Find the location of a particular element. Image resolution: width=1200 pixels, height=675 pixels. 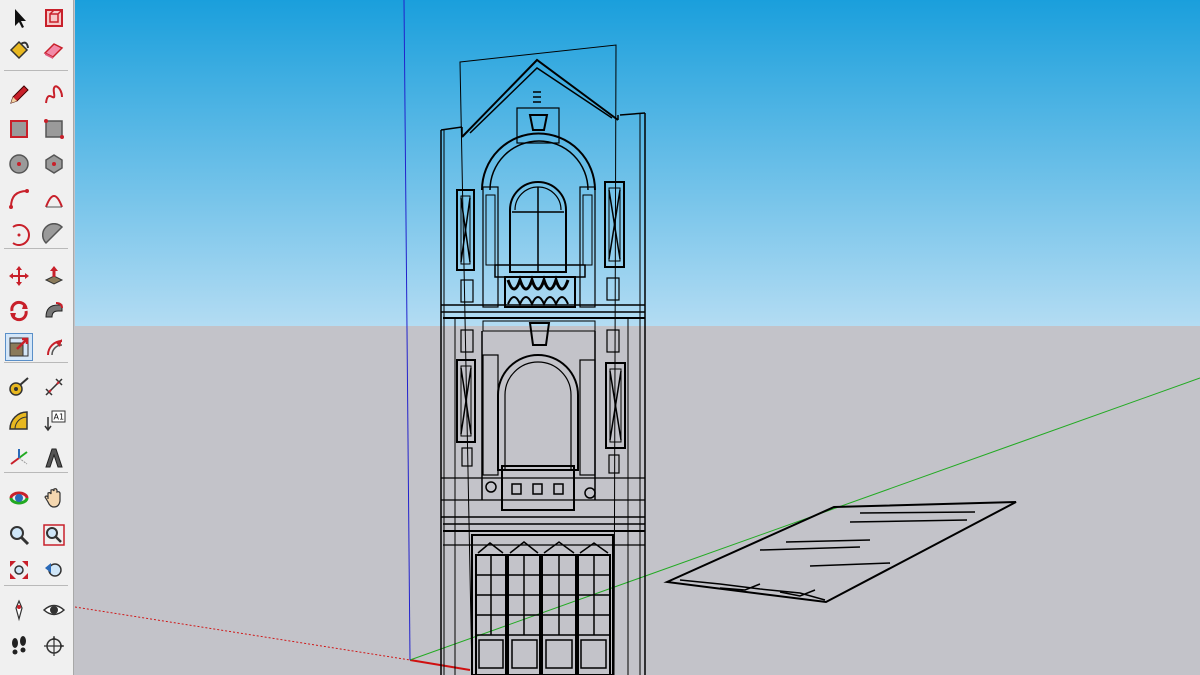

freehand-tool is located at coordinates (54, 95).